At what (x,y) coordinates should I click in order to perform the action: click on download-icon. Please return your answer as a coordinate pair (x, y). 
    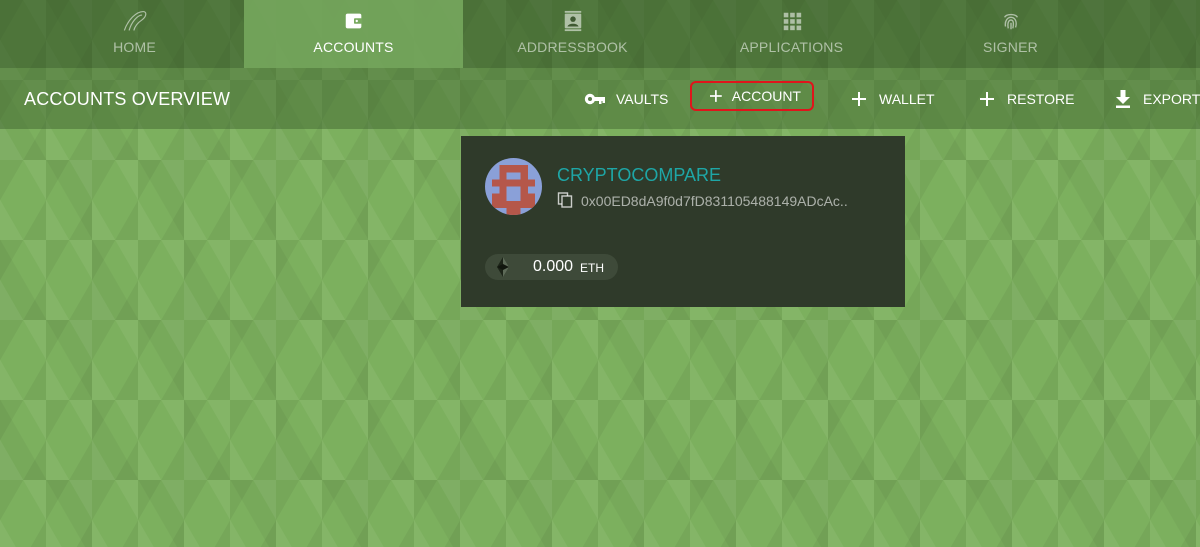
    Looking at the image, I should click on (1123, 99).